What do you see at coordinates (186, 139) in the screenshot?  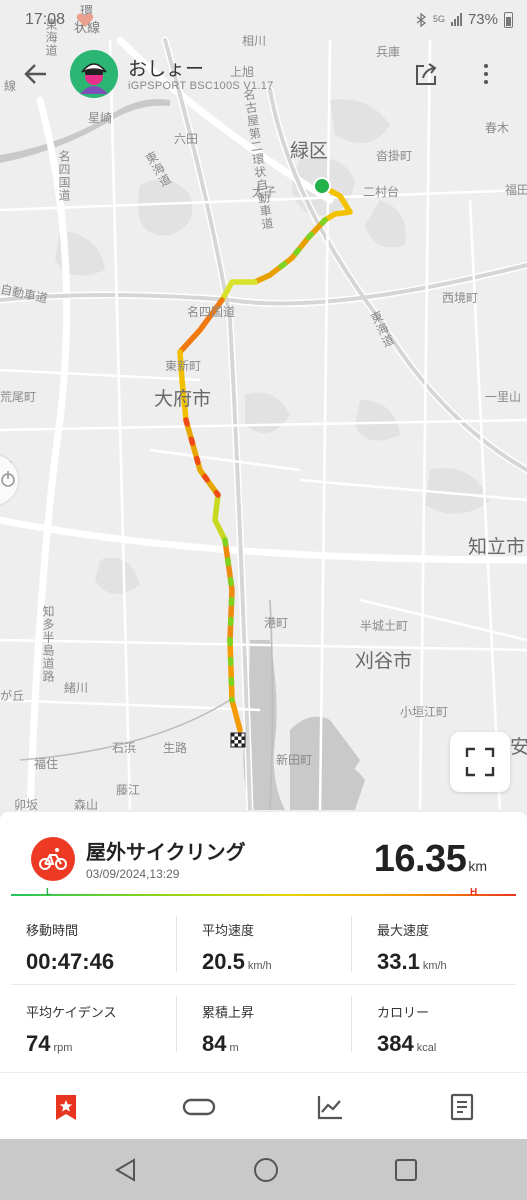 I see `map-label: 六田` at bounding box center [186, 139].